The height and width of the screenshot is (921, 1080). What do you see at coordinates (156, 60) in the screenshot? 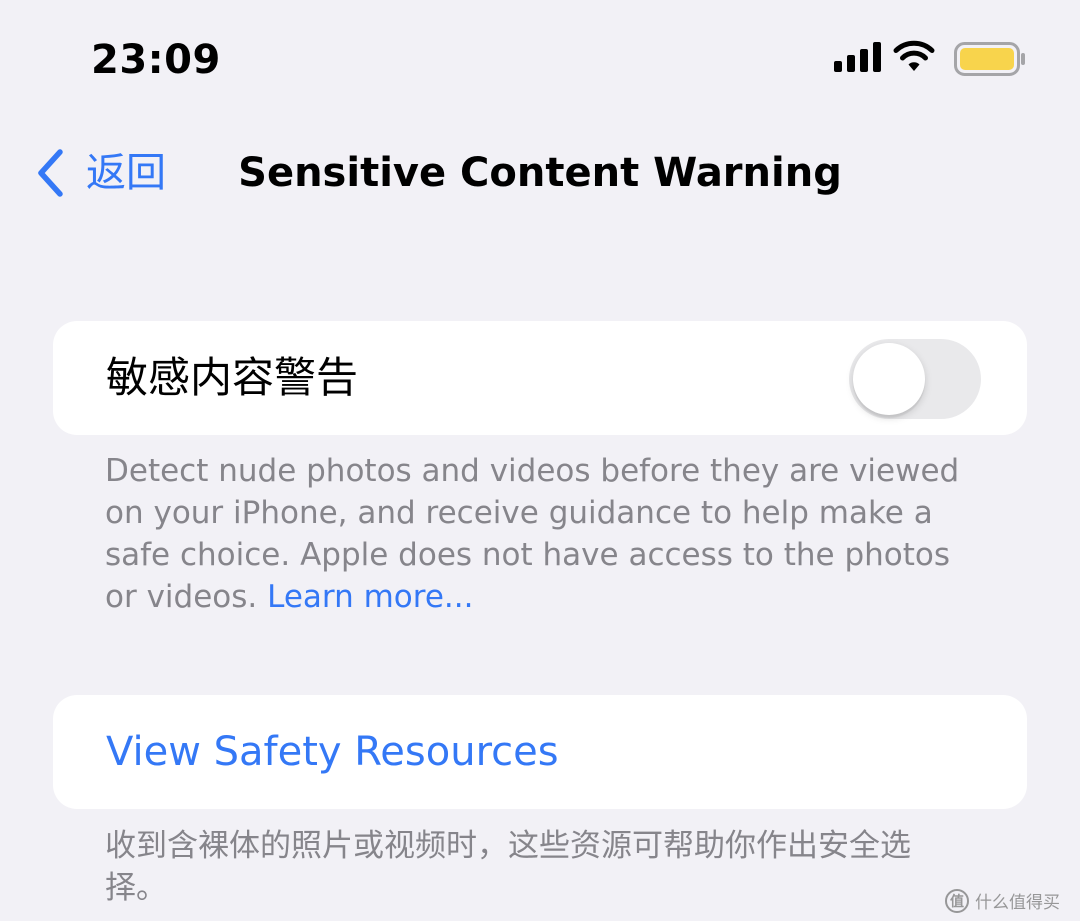
I see `status-time: 23:09` at bounding box center [156, 60].